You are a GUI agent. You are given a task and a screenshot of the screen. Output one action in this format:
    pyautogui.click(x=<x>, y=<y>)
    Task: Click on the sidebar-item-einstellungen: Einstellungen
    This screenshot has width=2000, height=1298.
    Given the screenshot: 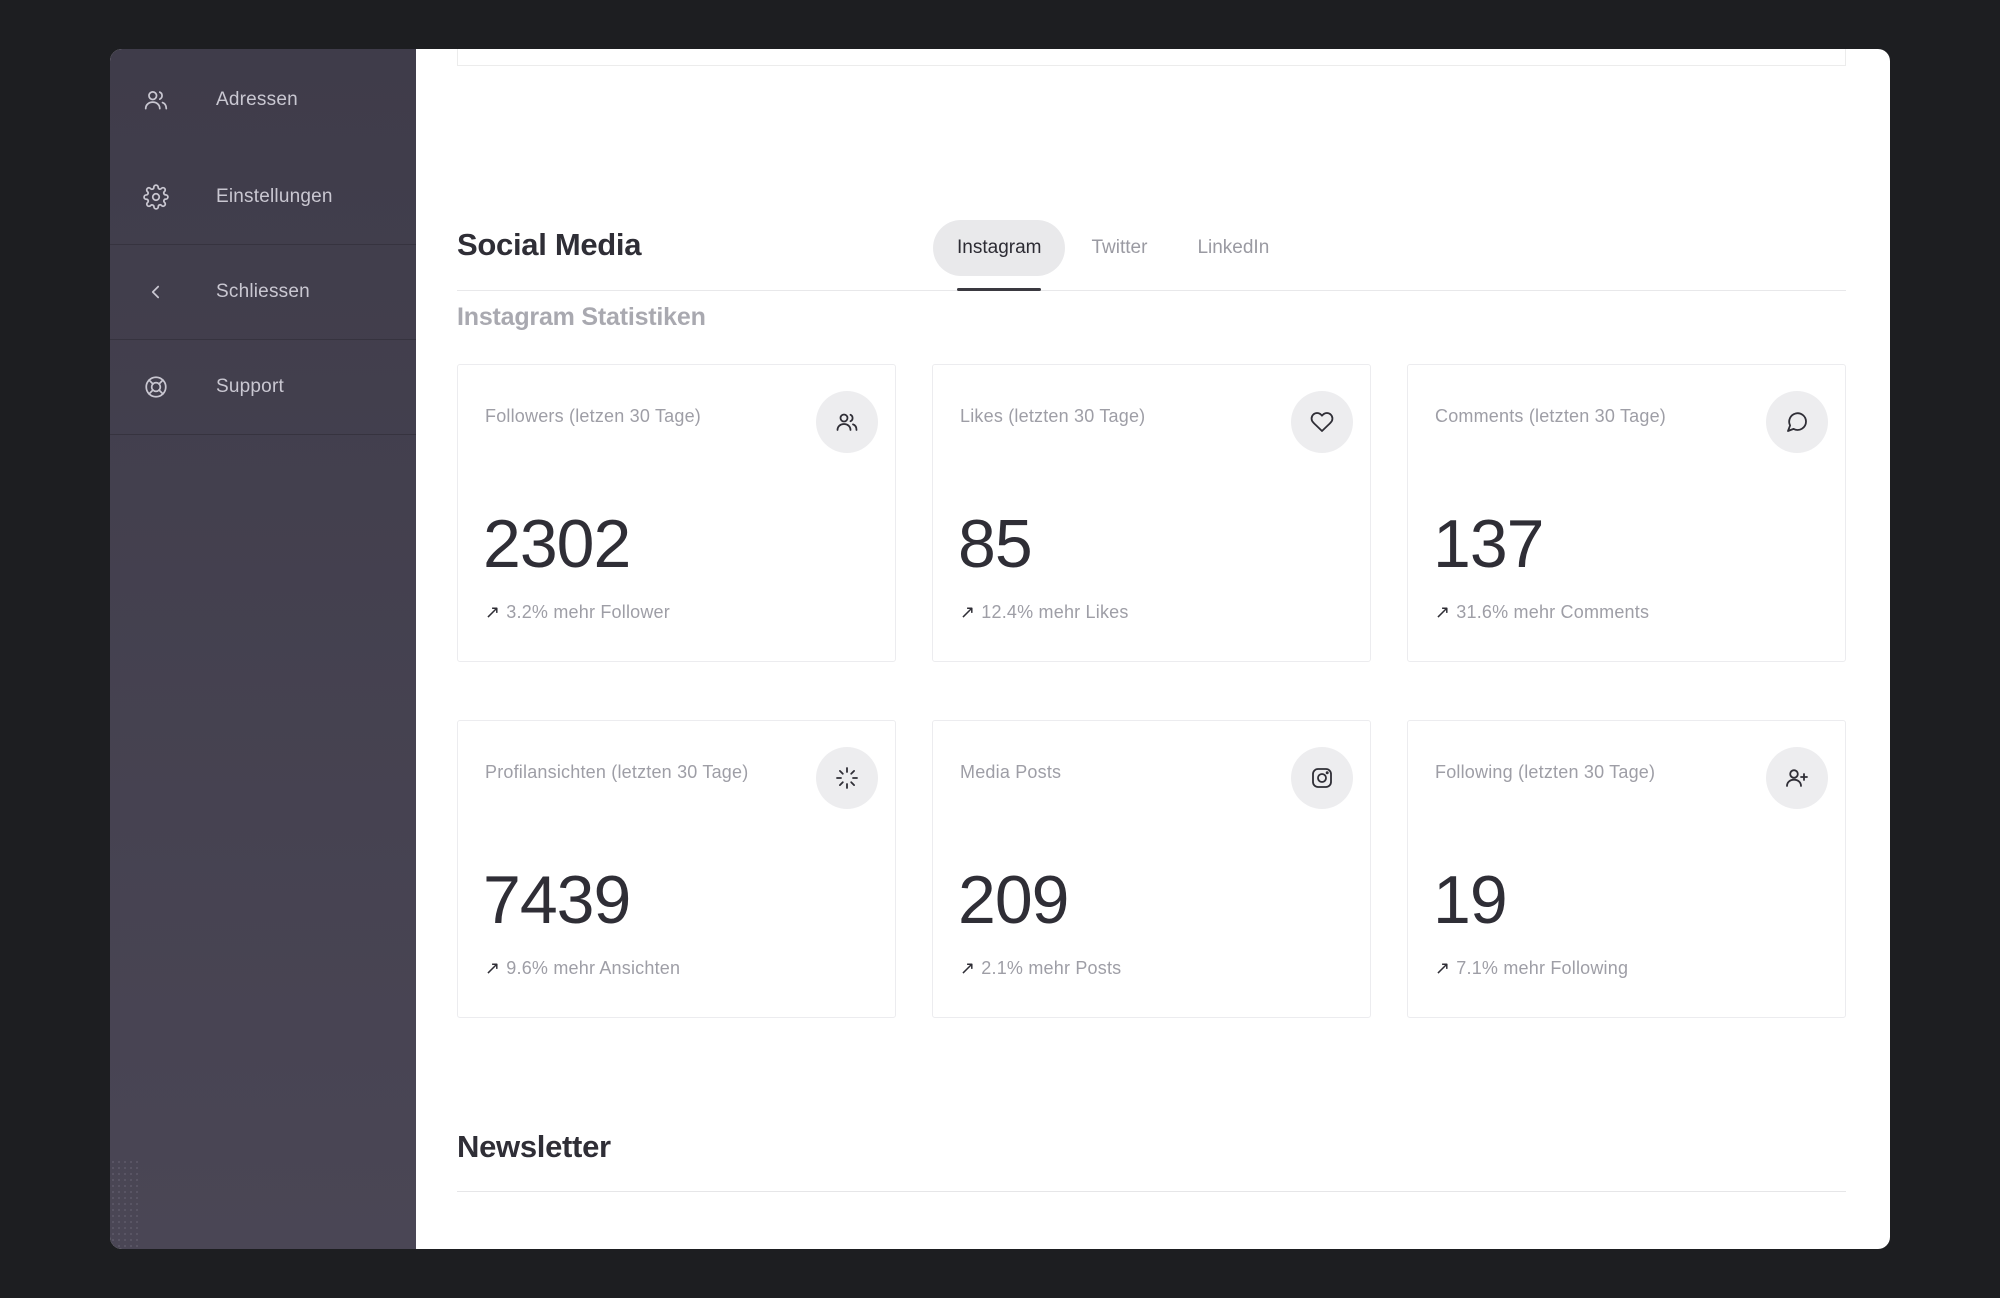 What is the action you would take?
    pyautogui.click(x=263, y=197)
    